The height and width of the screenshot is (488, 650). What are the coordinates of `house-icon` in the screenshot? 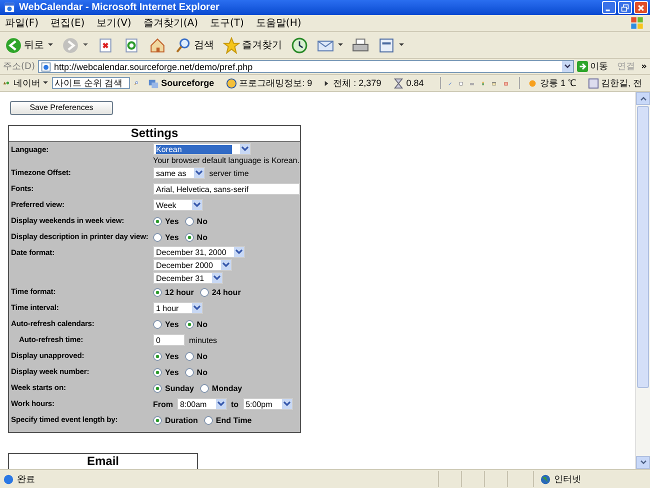 It's located at (157, 45).